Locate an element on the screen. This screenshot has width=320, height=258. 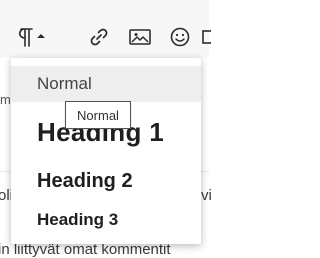
dropdown-item-label: Heading 3 is located at coordinates (78, 219).